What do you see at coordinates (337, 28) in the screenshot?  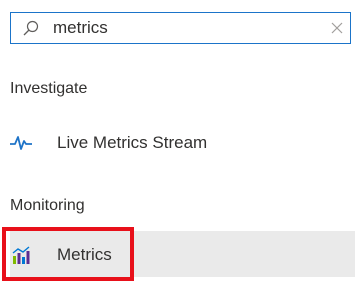 I see `close-icon` at bounding box center [337, 28].